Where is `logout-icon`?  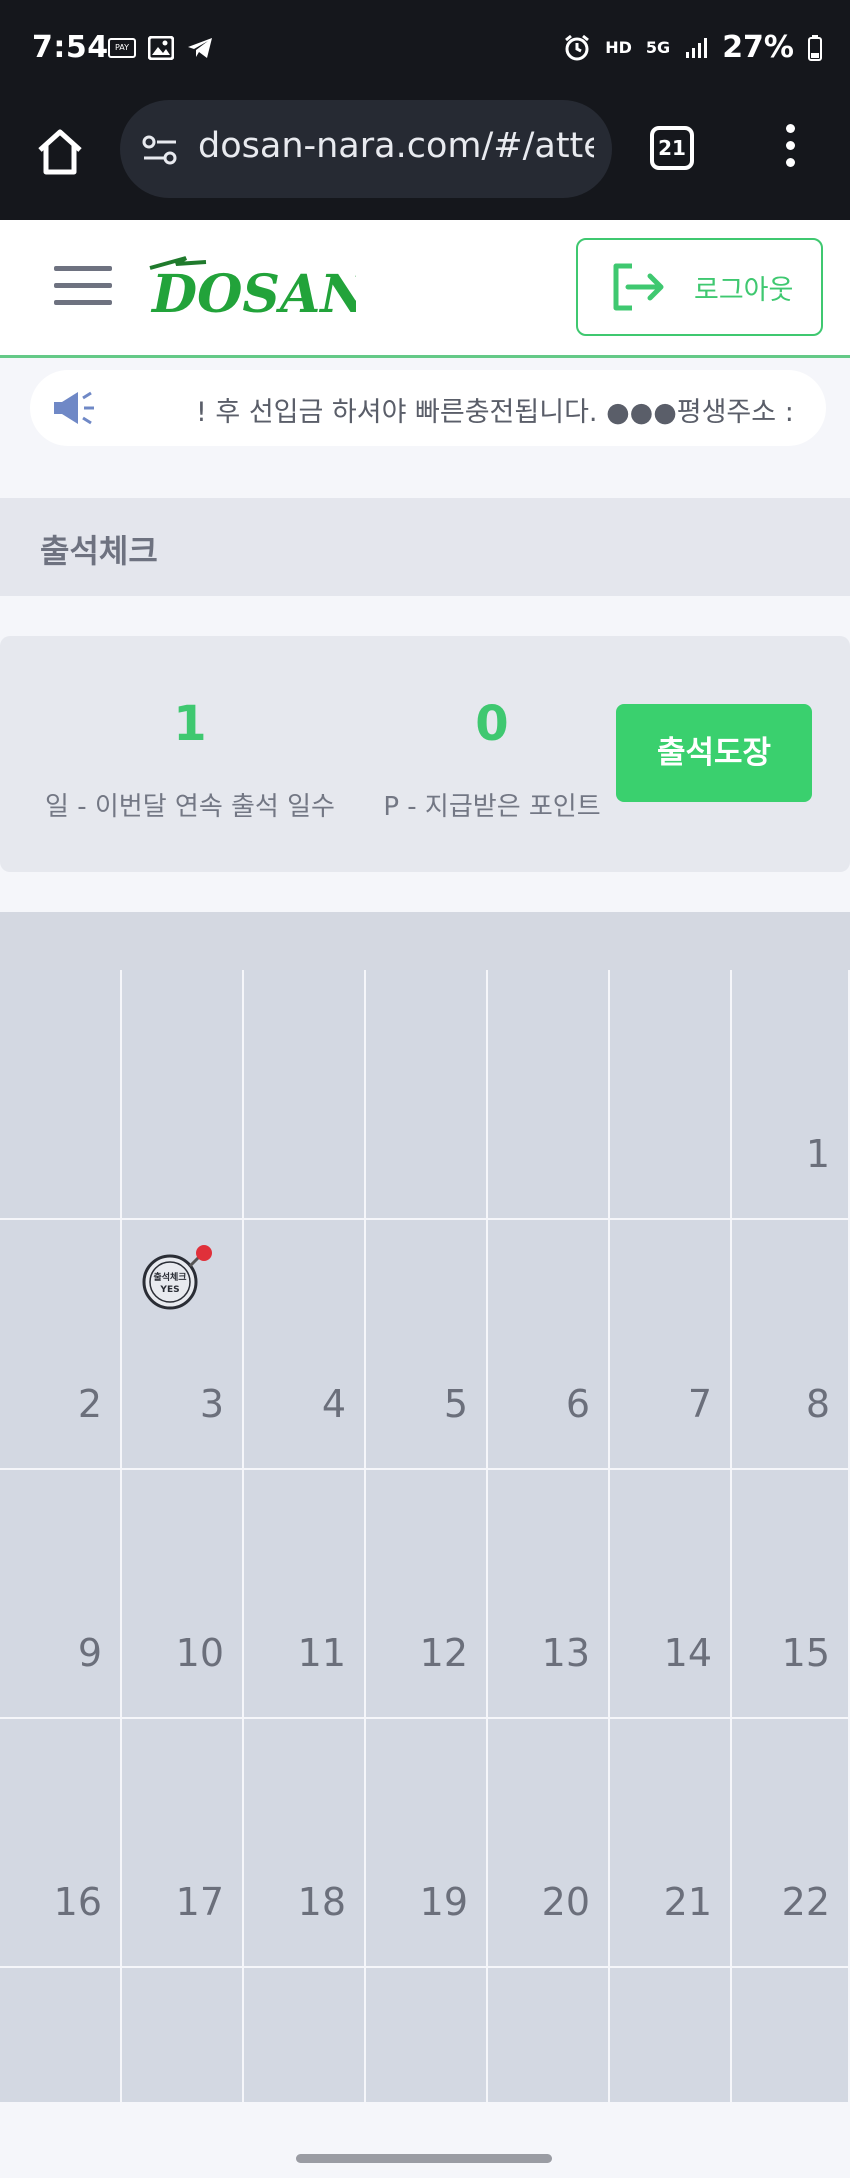
logout-icon is located at coordinates (638, 287).